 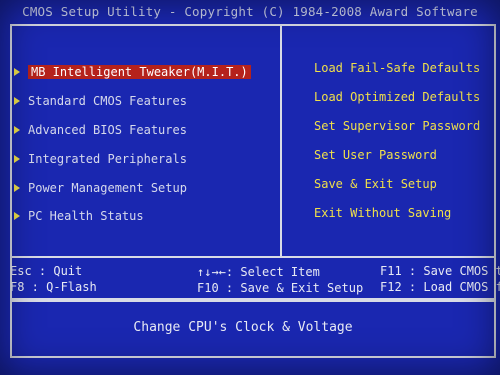 What do you see at coordinates (281, 141) in the screenshot?
I see `menu-divider` at bounding box center [281, 141].